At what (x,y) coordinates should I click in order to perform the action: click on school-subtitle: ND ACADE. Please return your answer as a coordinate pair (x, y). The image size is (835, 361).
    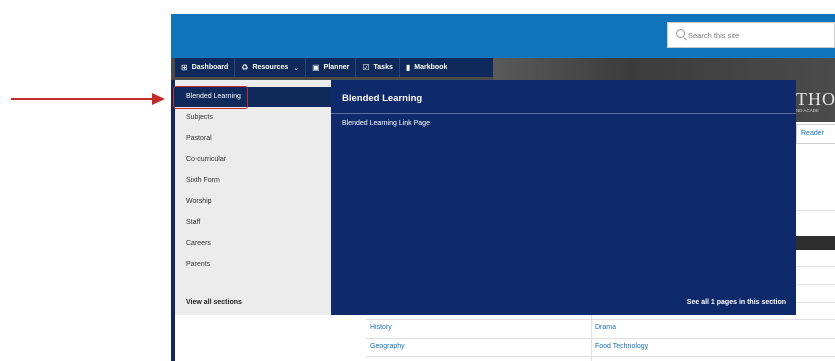
    Looking at the image, I should click on (808, 110).